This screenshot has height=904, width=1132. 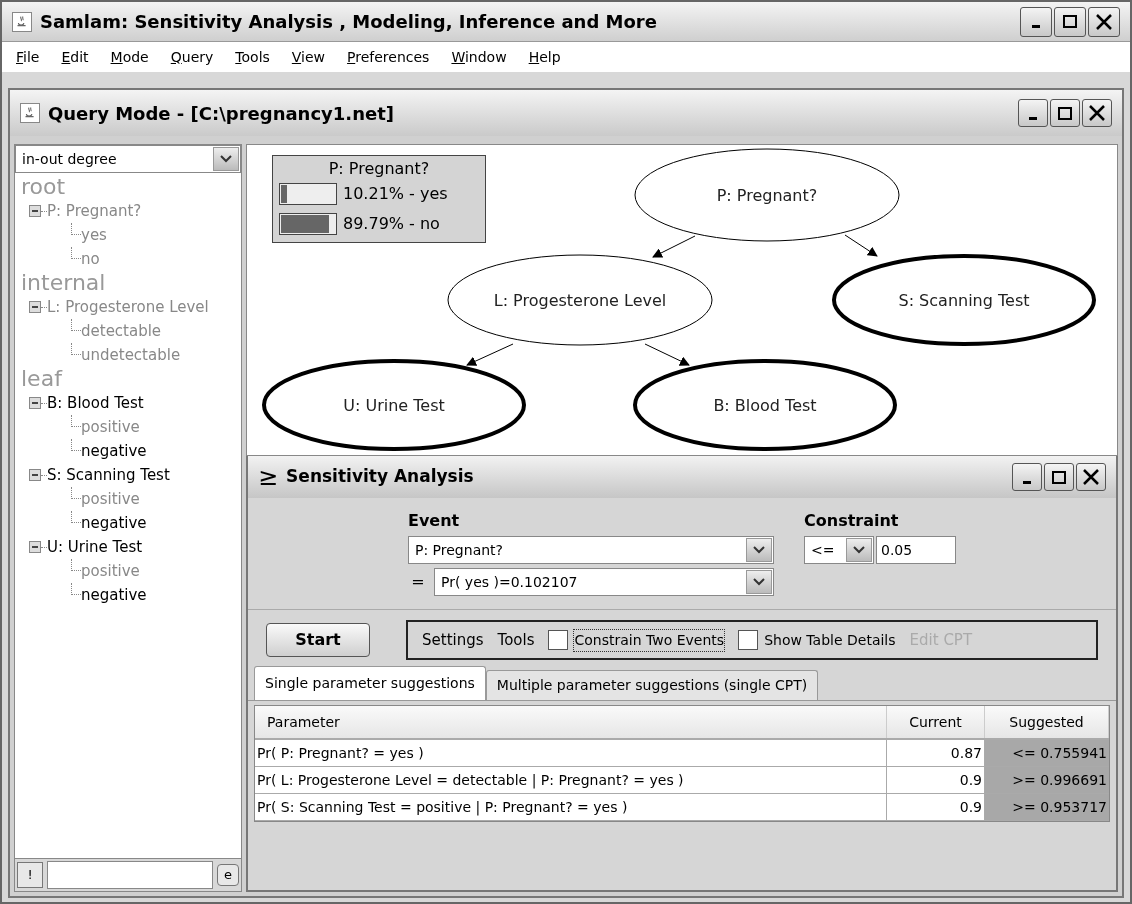 What do you see at coordinates (308, 57) in the screenshot?
I see `menu-item: View` at bounding box center [308, 57].